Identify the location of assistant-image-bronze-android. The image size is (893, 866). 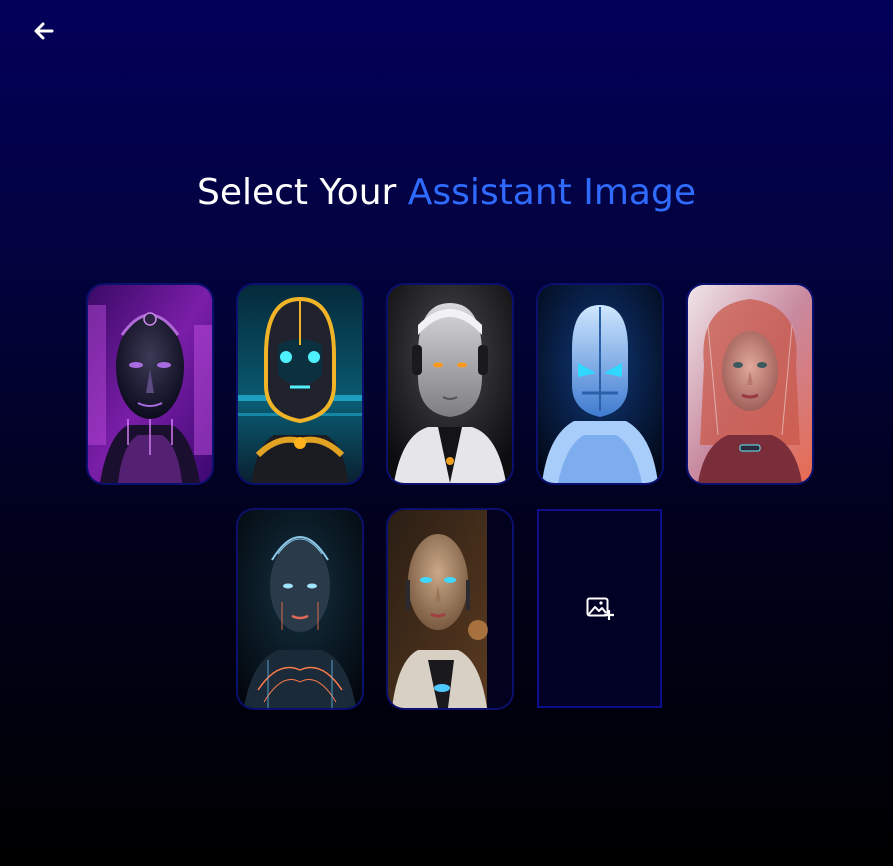
(450, 609).